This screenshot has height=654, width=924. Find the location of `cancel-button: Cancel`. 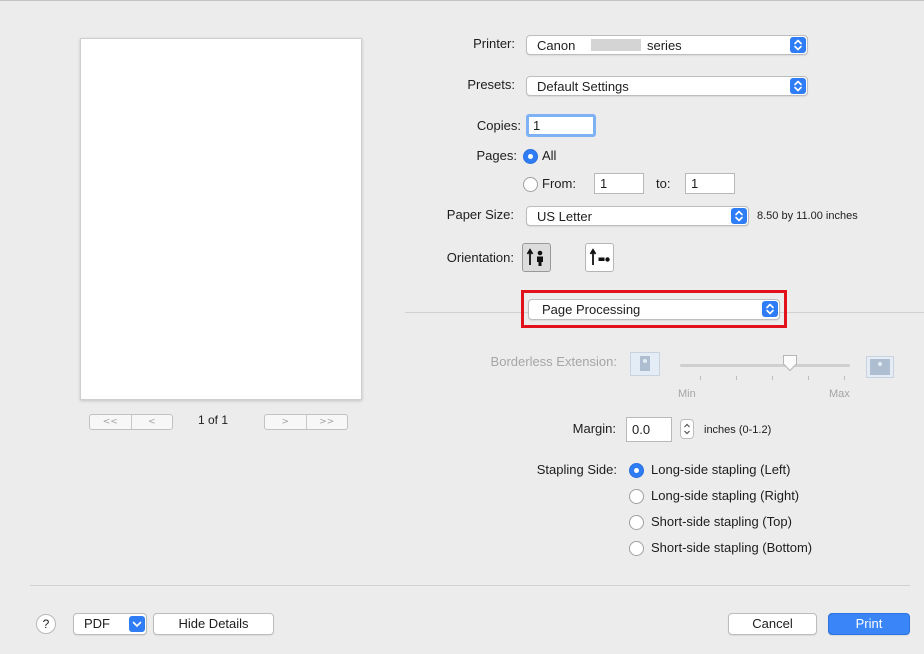

cancel-button: Cancel is located at coordinates (772, 624).